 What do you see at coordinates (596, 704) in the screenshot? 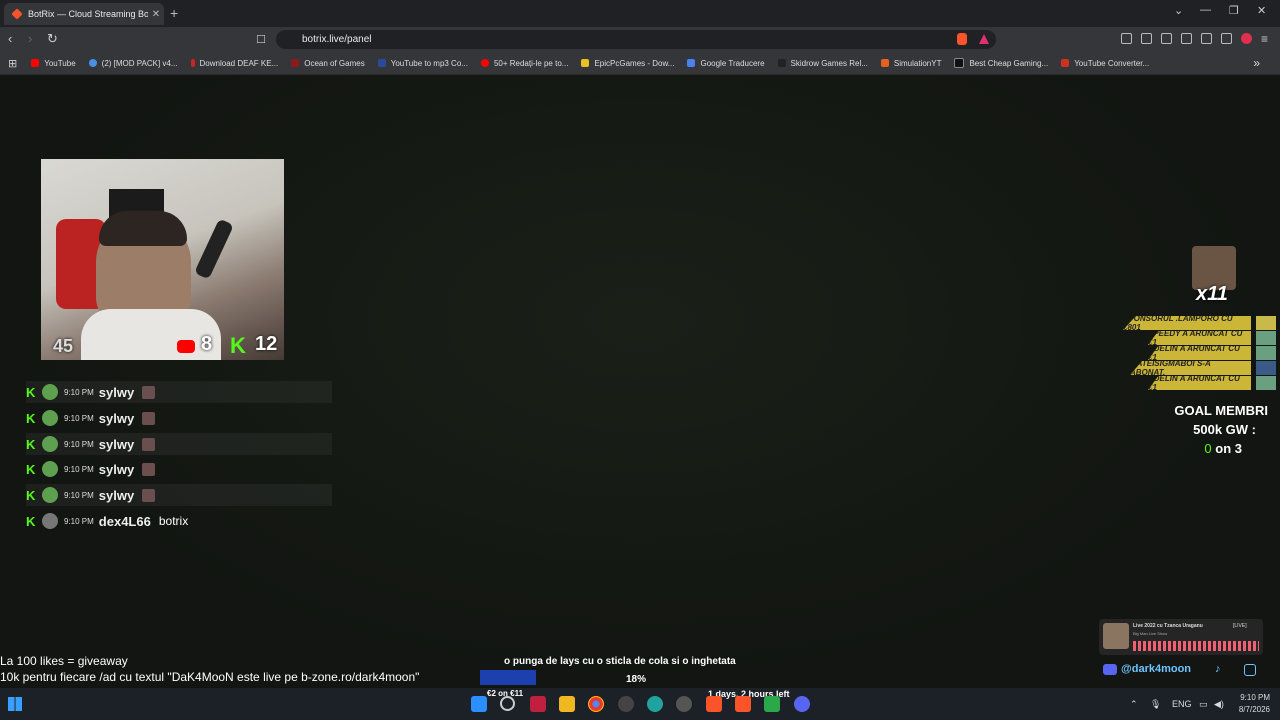
I see `chrome-icon` at bounding box center [596, 704].